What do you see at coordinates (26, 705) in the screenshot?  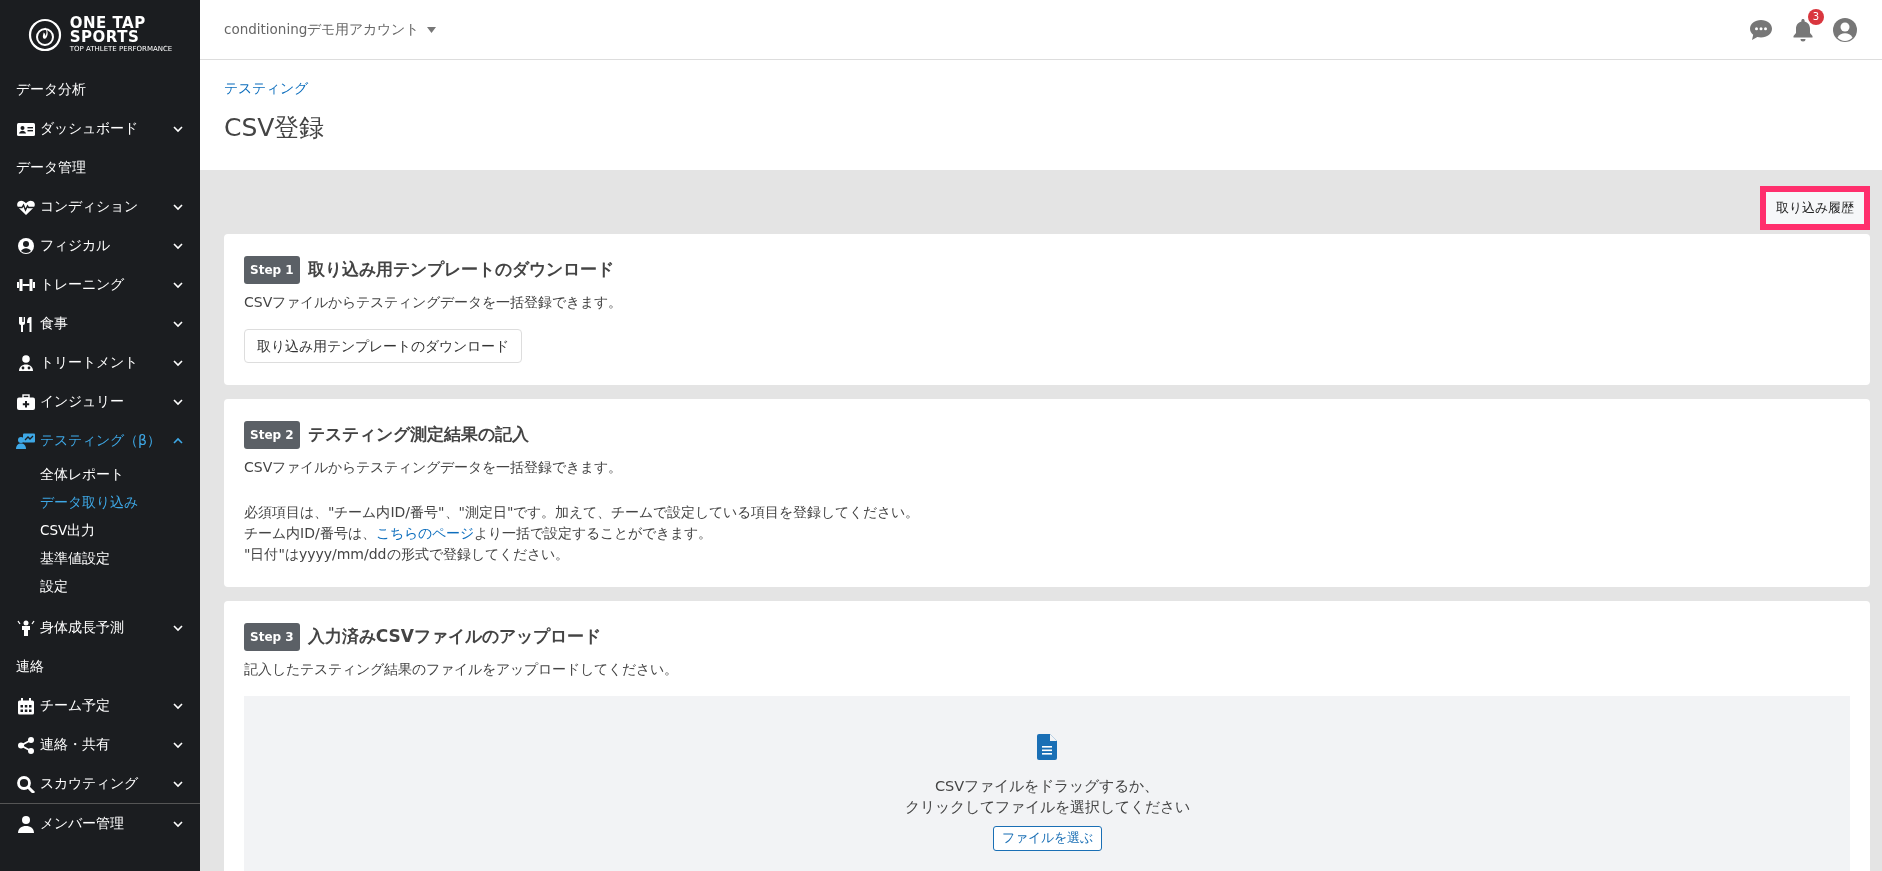 I see `calendar-icon` at bounding box center [26, 705].